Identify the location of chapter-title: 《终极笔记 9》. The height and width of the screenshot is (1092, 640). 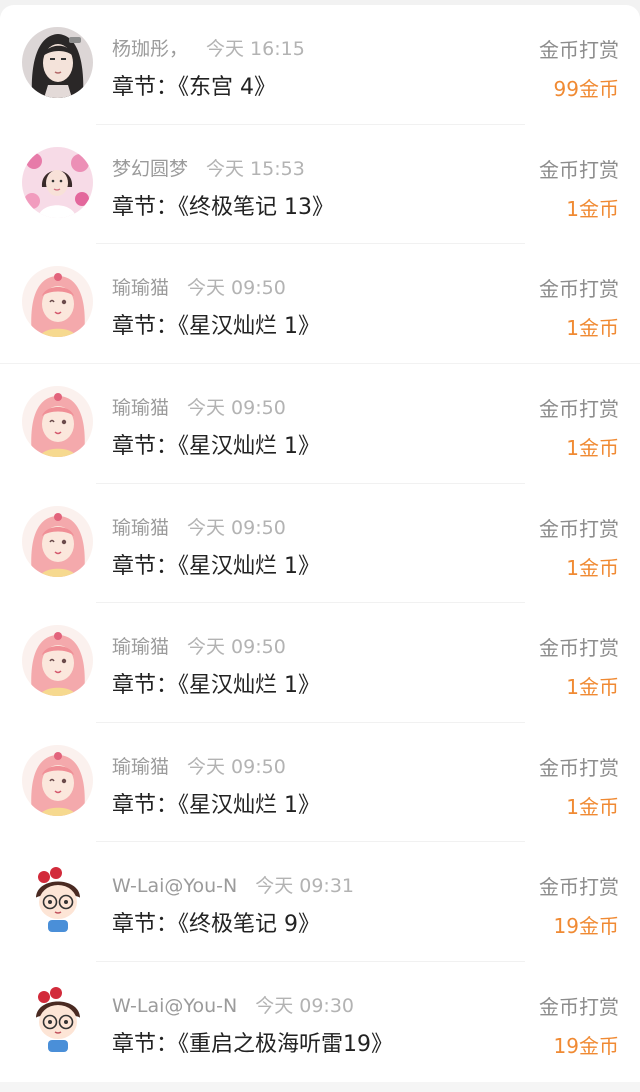
(249, 924).